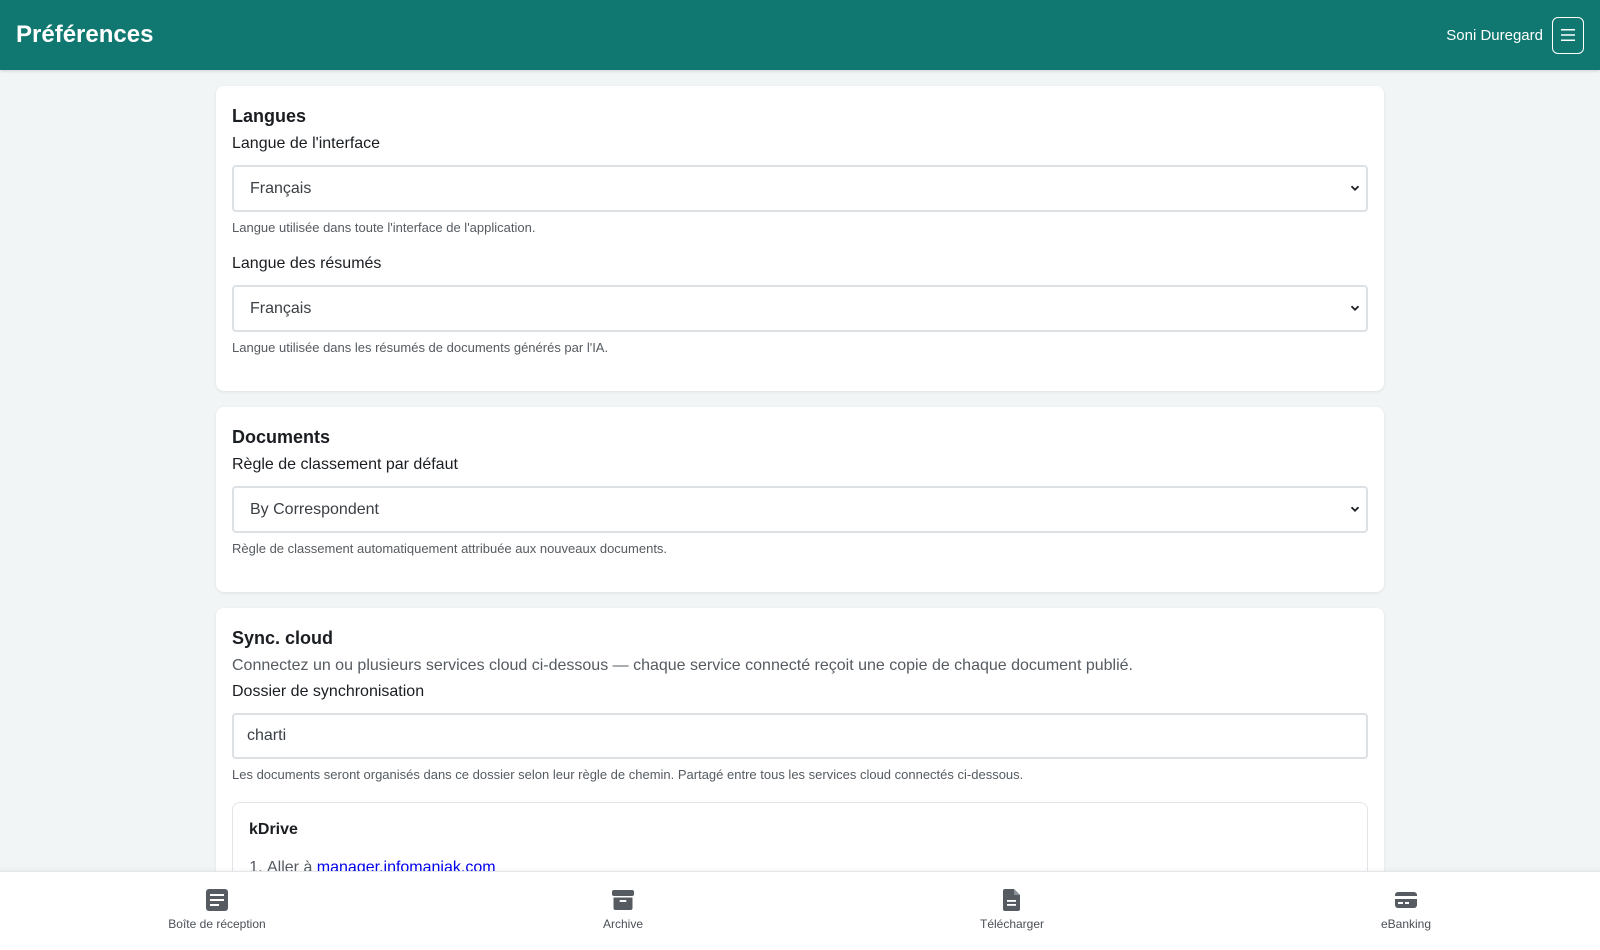 Image resolution: width=1600 pixels, height=950 pixels. I want to click on summary-language-select: Français, so click(800, 308).